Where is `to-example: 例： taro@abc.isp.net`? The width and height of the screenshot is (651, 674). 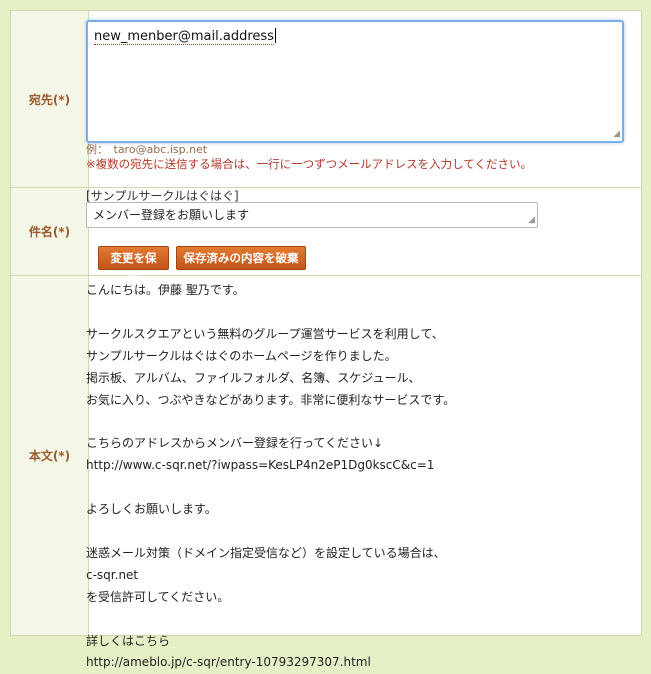 to-example: 例： taro@abc.isp.net is located at coordinates (147, 149).